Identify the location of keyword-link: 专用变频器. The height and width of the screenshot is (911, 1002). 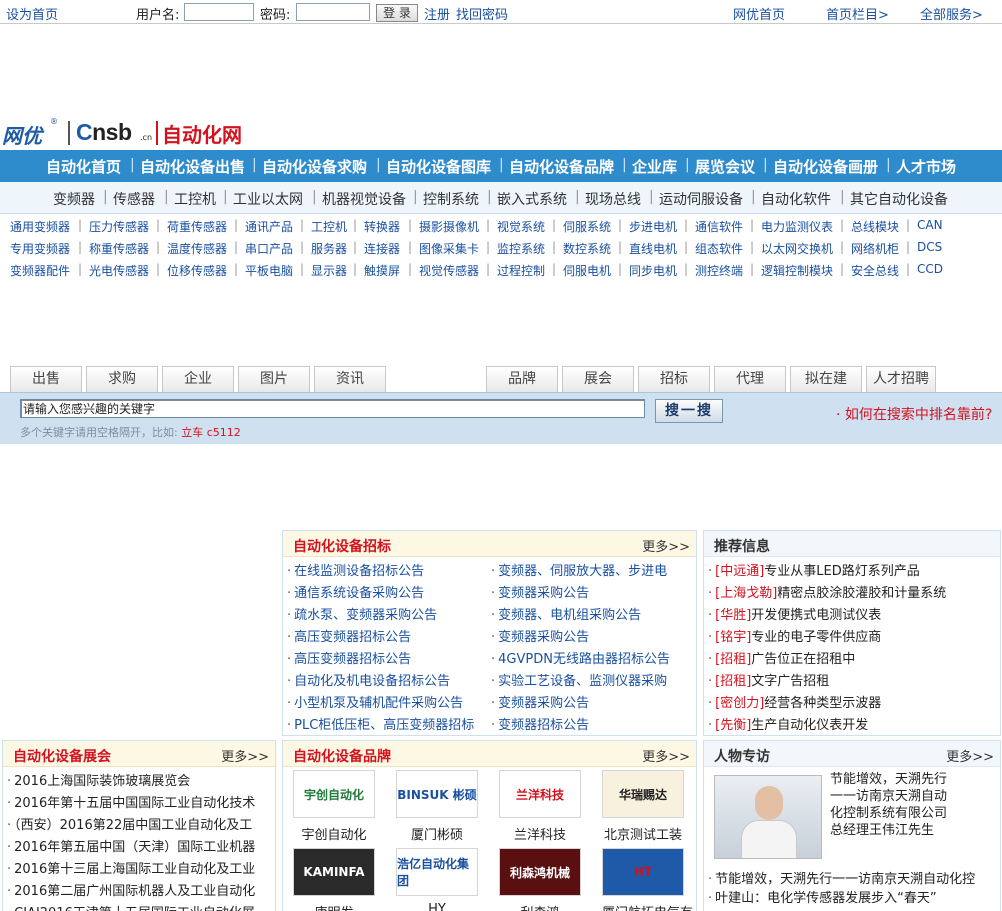
(40, 248).